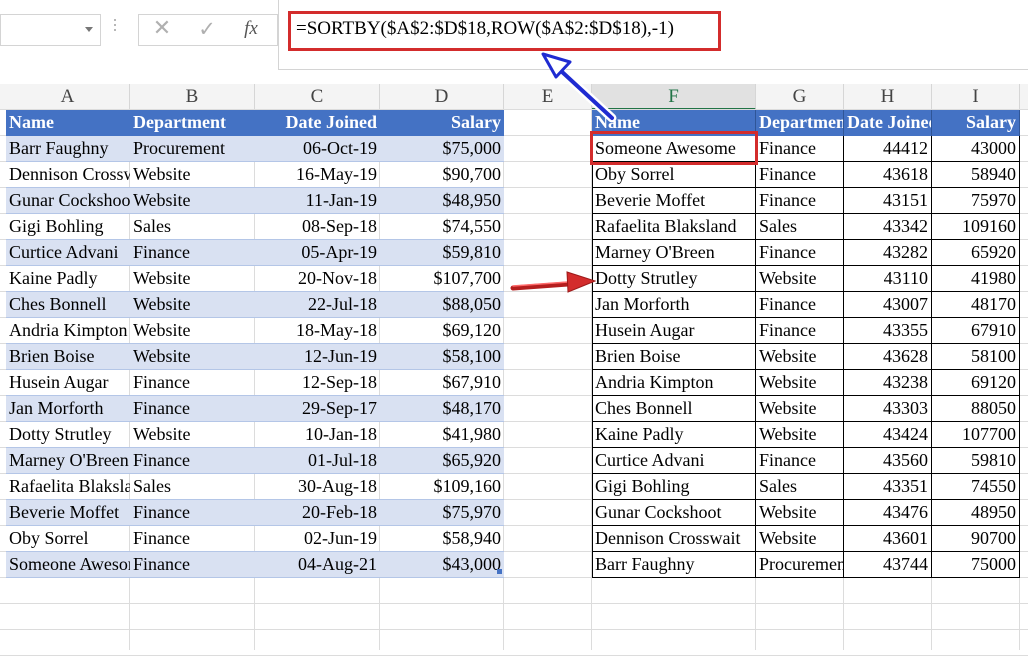  What do you see at coordinates (888, 461) in the screenshot?
I see `result-table-cell: 43560` at bounding box center [888, 461].